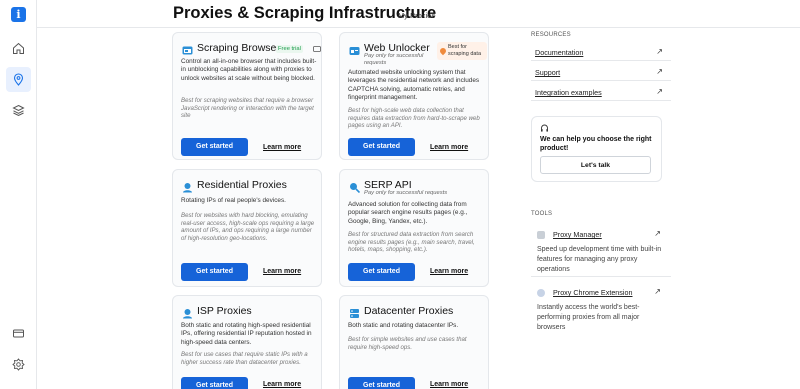  Describe the element at coordinates (317, 49) in the screenshot. I see `screen-icon` at that location.